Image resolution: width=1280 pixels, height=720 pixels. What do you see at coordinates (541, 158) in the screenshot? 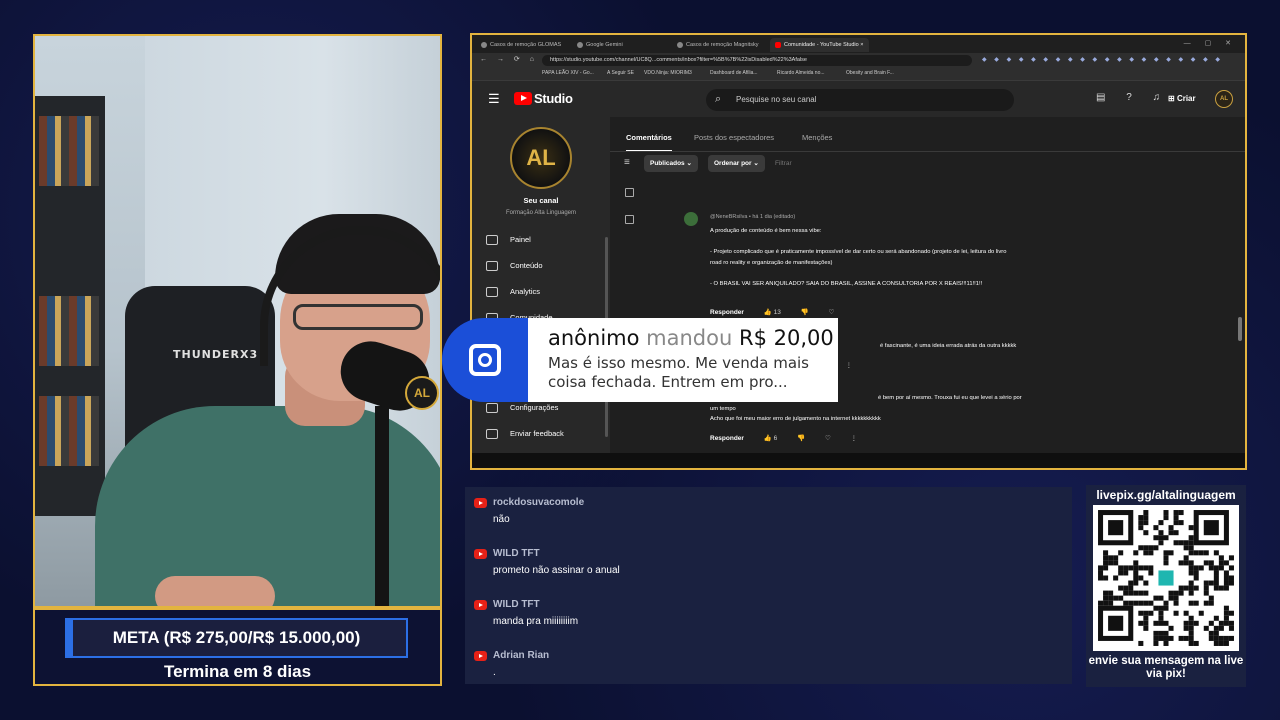
I see `channel-avatar: AL` at bounding box center [541, 158].